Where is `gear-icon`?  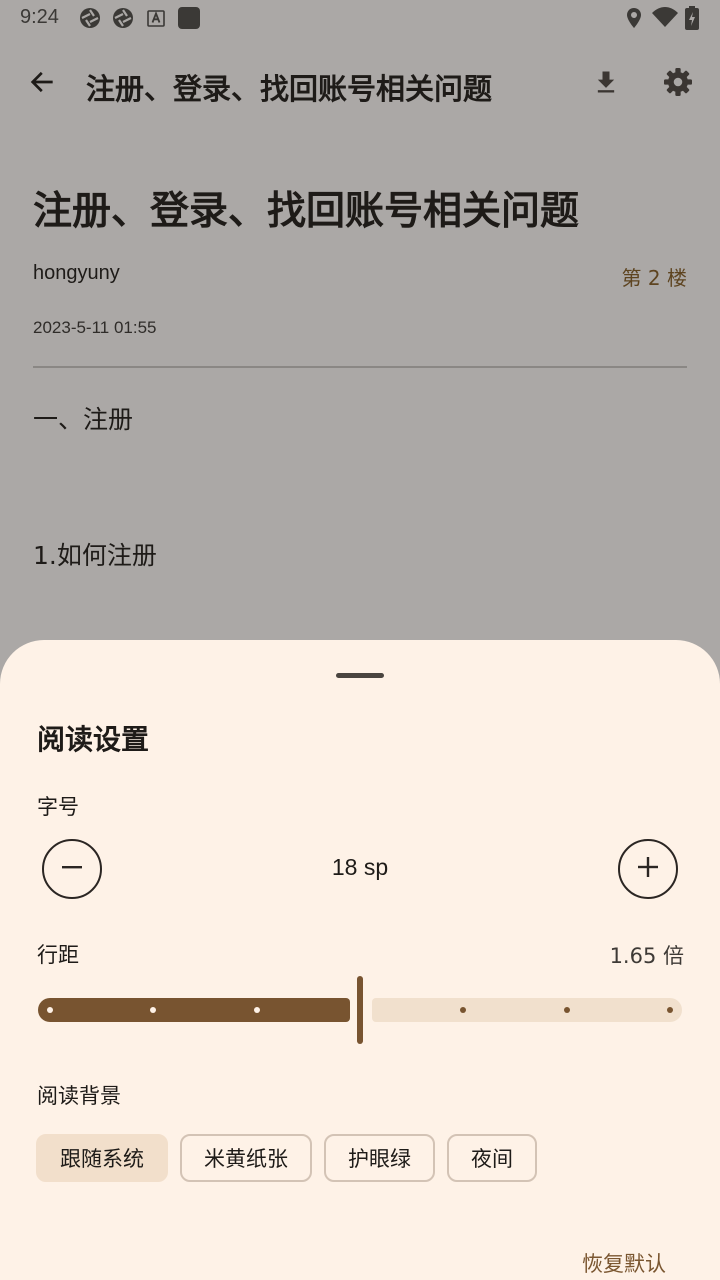 gear-icon is located at coordinates (678, 84).